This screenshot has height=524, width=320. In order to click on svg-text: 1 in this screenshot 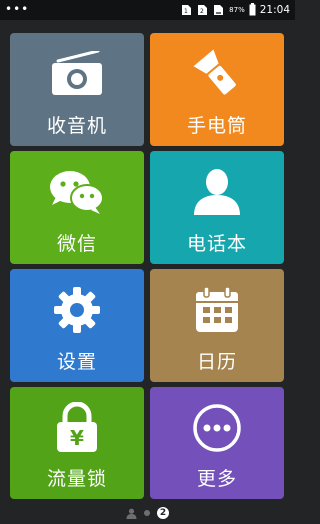, I will do `click(186, 11)`.